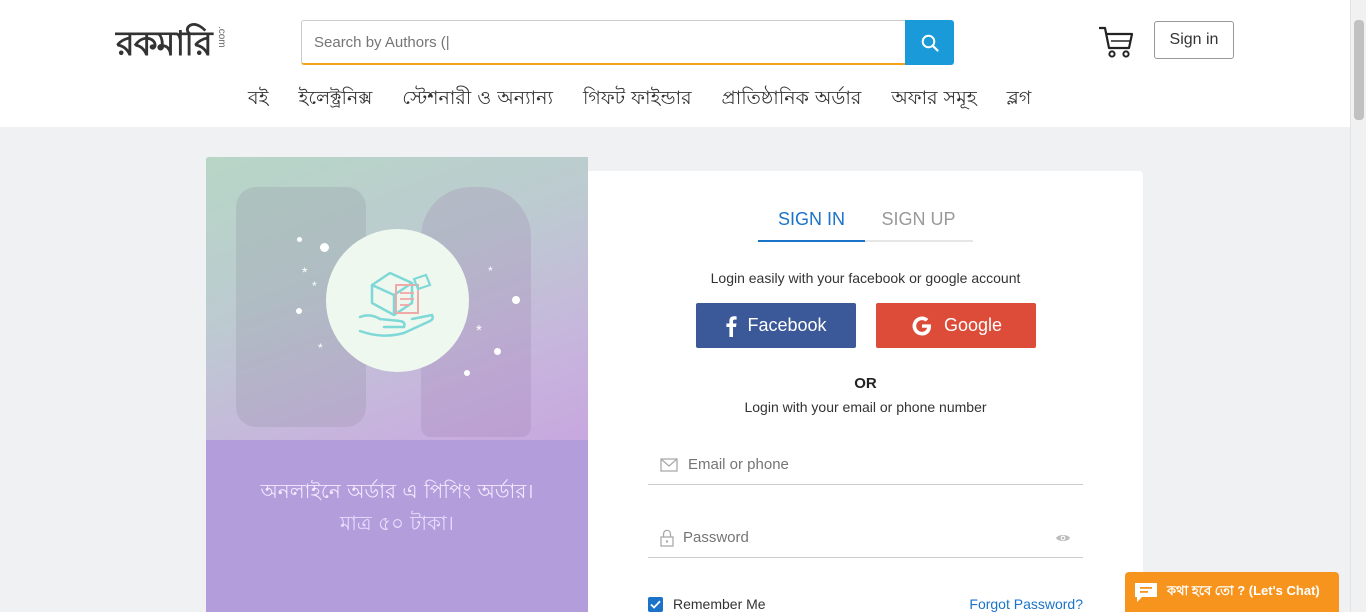 The height and width of the screenshot is (612, 1366). Describe the element at coordinates (1019, 100) in the screenshot. I see `nav-item-blog: ব্লগ` at that location.